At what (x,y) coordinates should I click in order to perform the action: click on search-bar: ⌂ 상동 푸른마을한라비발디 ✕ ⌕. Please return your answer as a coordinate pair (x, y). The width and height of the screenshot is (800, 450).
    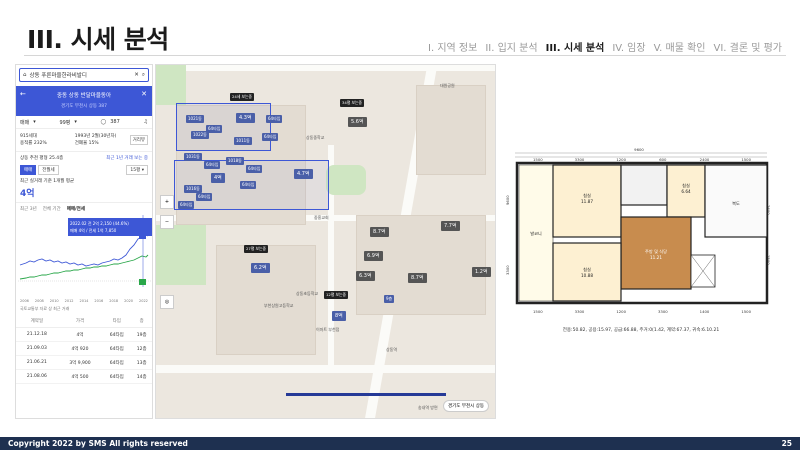
    Looking at the image, I should click on (84, 75).